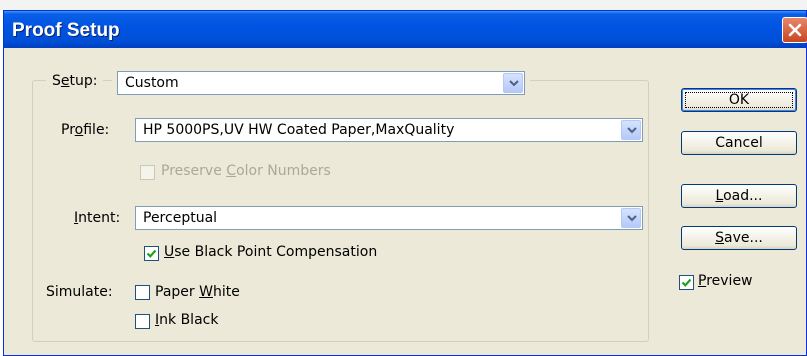 The image size is (807, 356). I want to click on profile-select: HP 5000PS,UV HW Coated Paper,MaxQuality, so click(389, 130).